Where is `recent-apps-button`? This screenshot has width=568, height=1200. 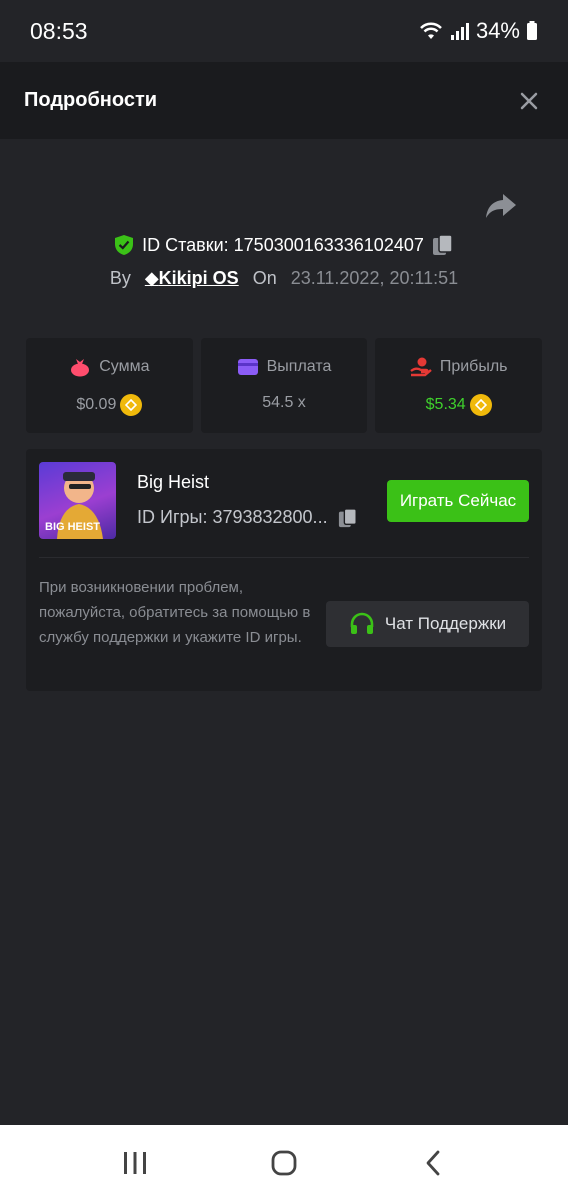
recent-apps-button is located at coordinates (135, 1163).